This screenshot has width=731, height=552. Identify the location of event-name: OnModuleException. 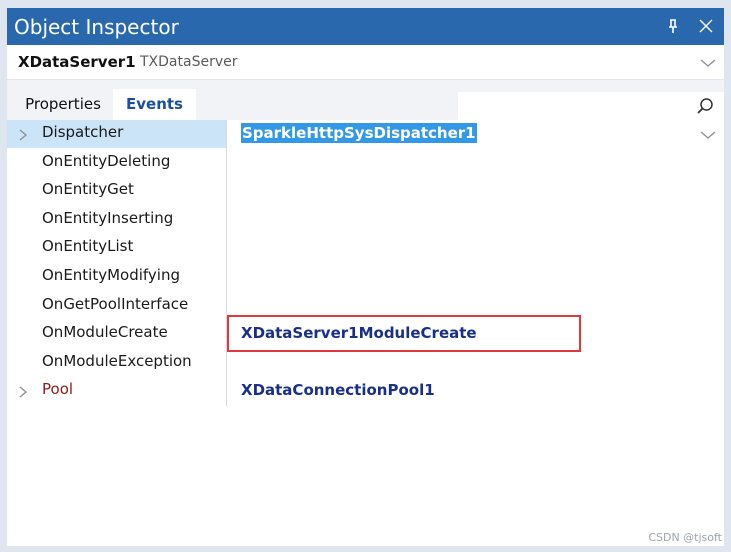
(117, 360).